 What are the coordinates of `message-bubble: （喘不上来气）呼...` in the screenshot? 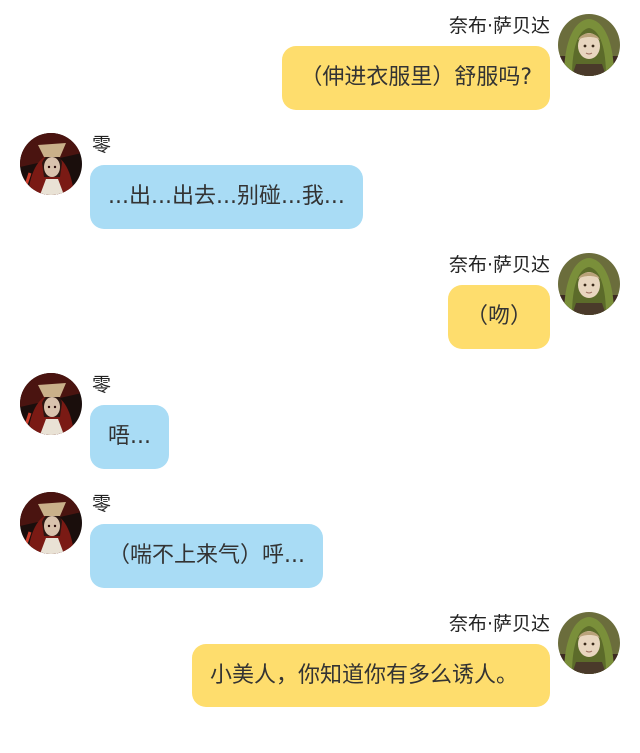 It's located at (206, 556).